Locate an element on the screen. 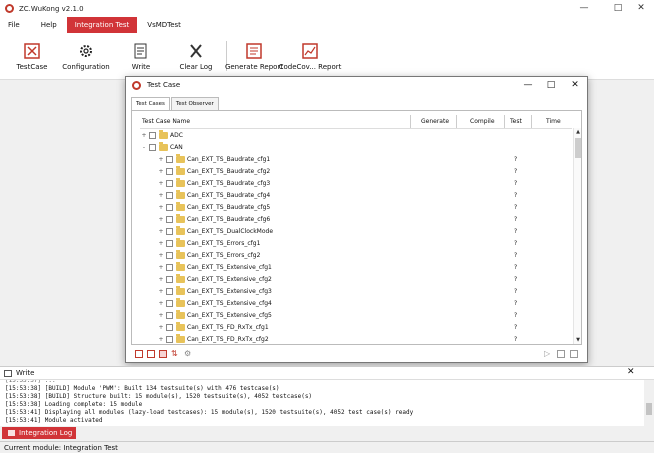  tab-test-observer: Test Observer is located at coordinates (194, 103).